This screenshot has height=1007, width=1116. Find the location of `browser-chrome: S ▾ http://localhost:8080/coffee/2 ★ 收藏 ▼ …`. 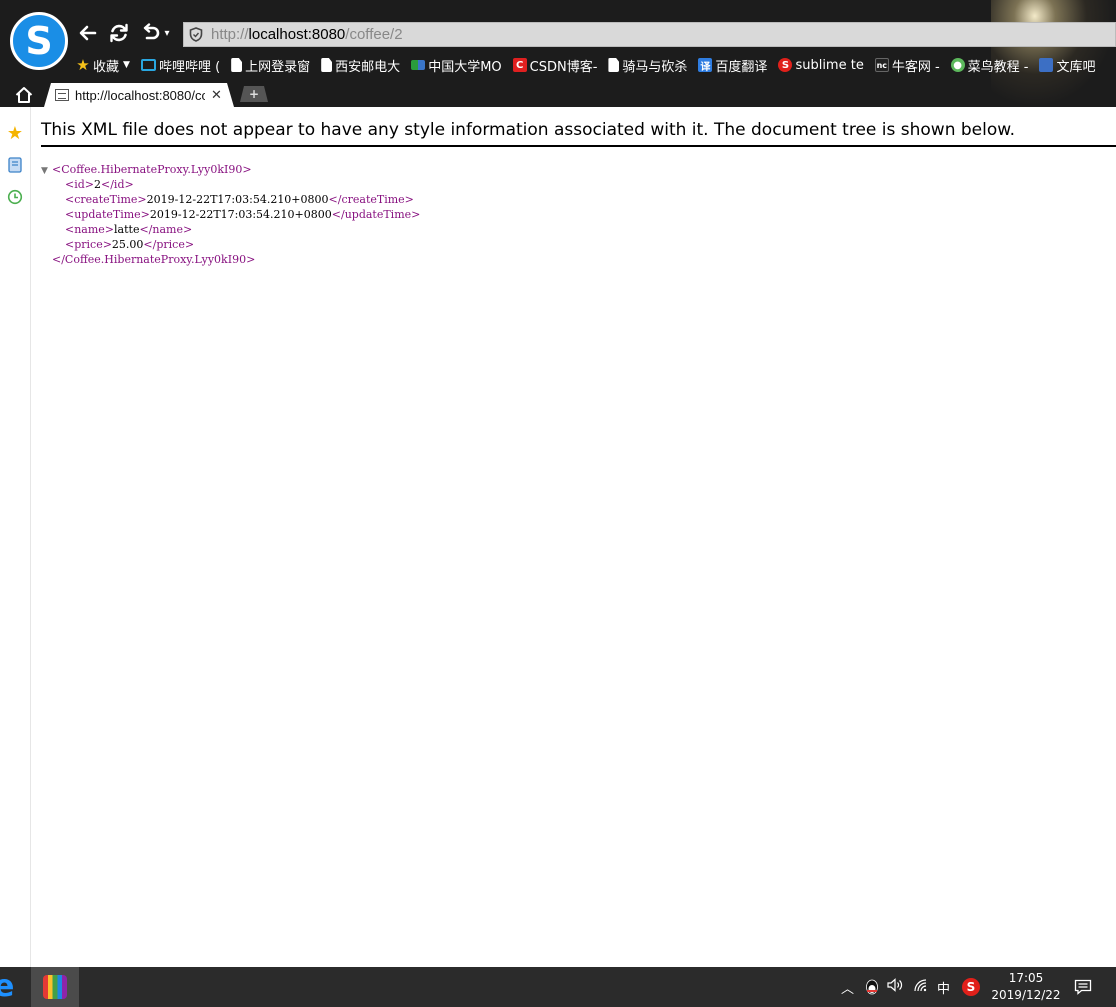

browser-chrome: S ▾ http://localhost:8080/coffee/2 ★ 收藏 ▼ … is located at coordinates (558, 53).